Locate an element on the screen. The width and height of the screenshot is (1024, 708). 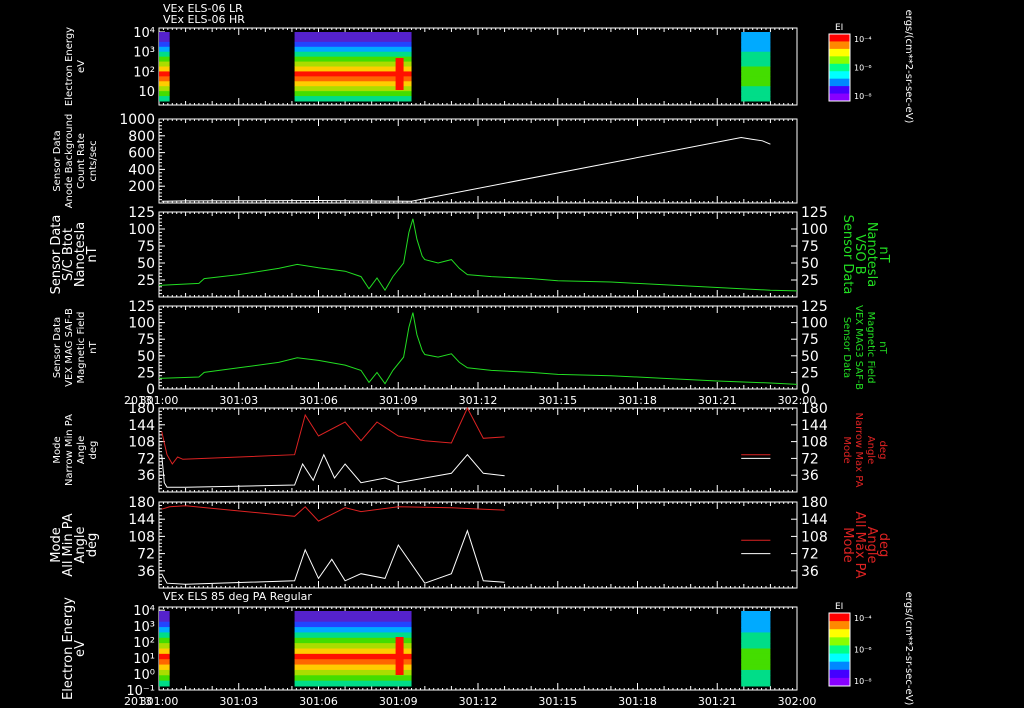
y-tick-label-right: 50 is located at coordinates (810, 264).